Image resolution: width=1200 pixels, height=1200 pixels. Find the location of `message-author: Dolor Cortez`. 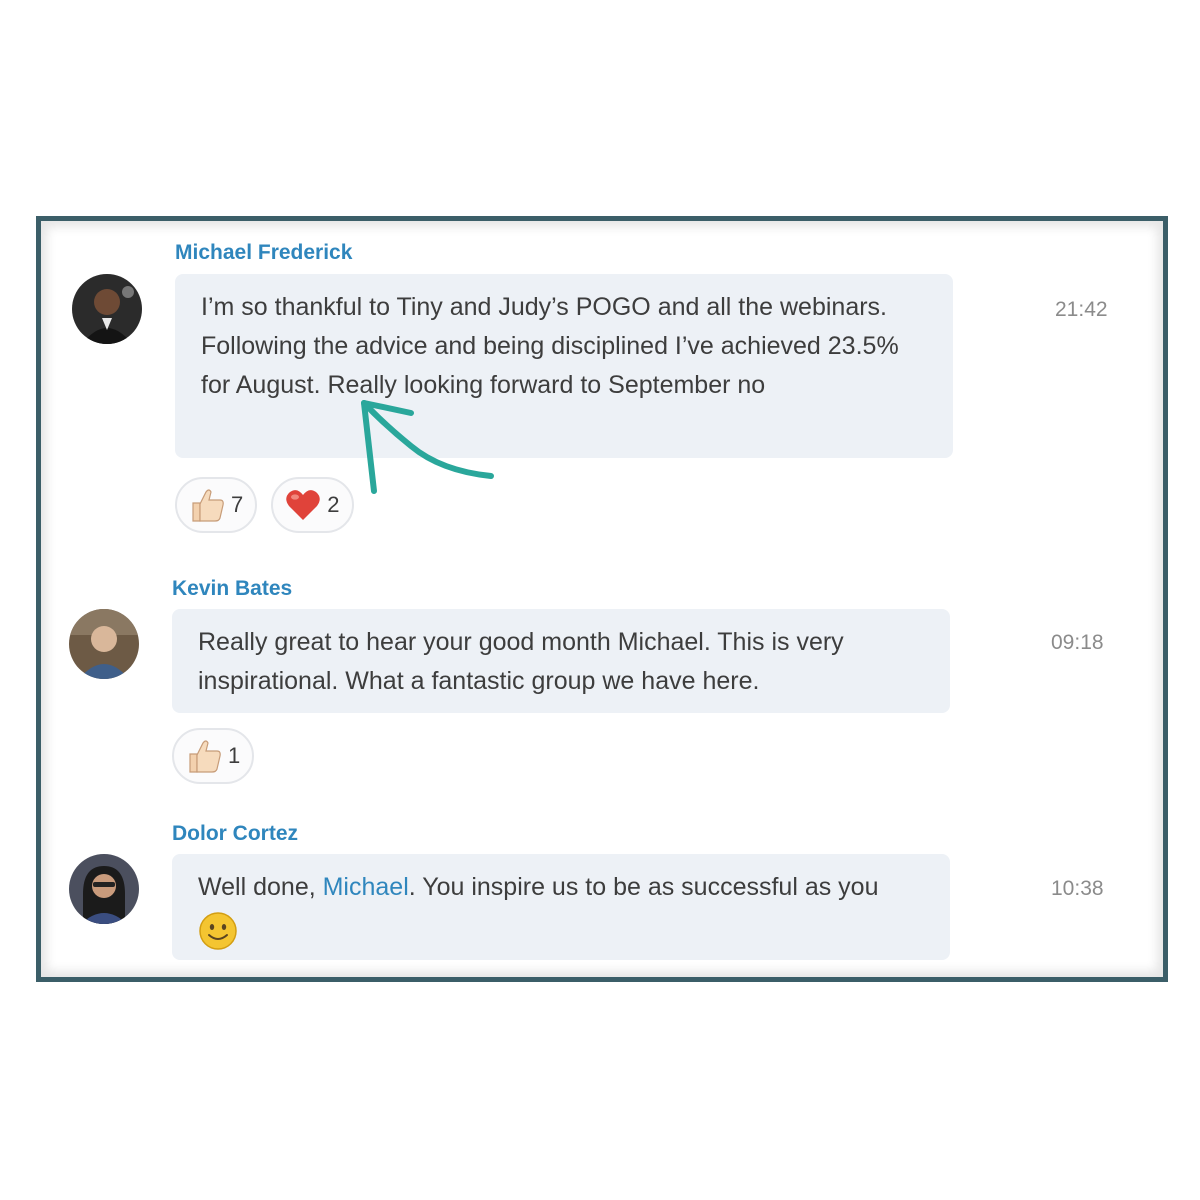

message-author: Dolor Cortez is located at coordinates (235, 834).